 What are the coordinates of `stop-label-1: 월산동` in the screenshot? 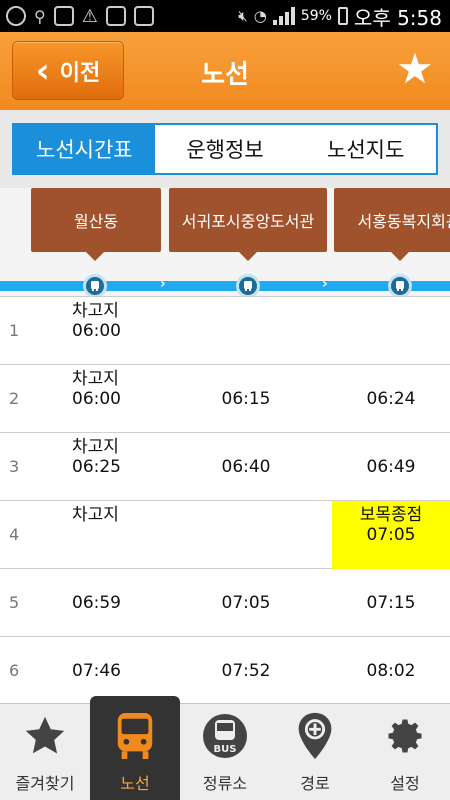 It's located at (96, 220).